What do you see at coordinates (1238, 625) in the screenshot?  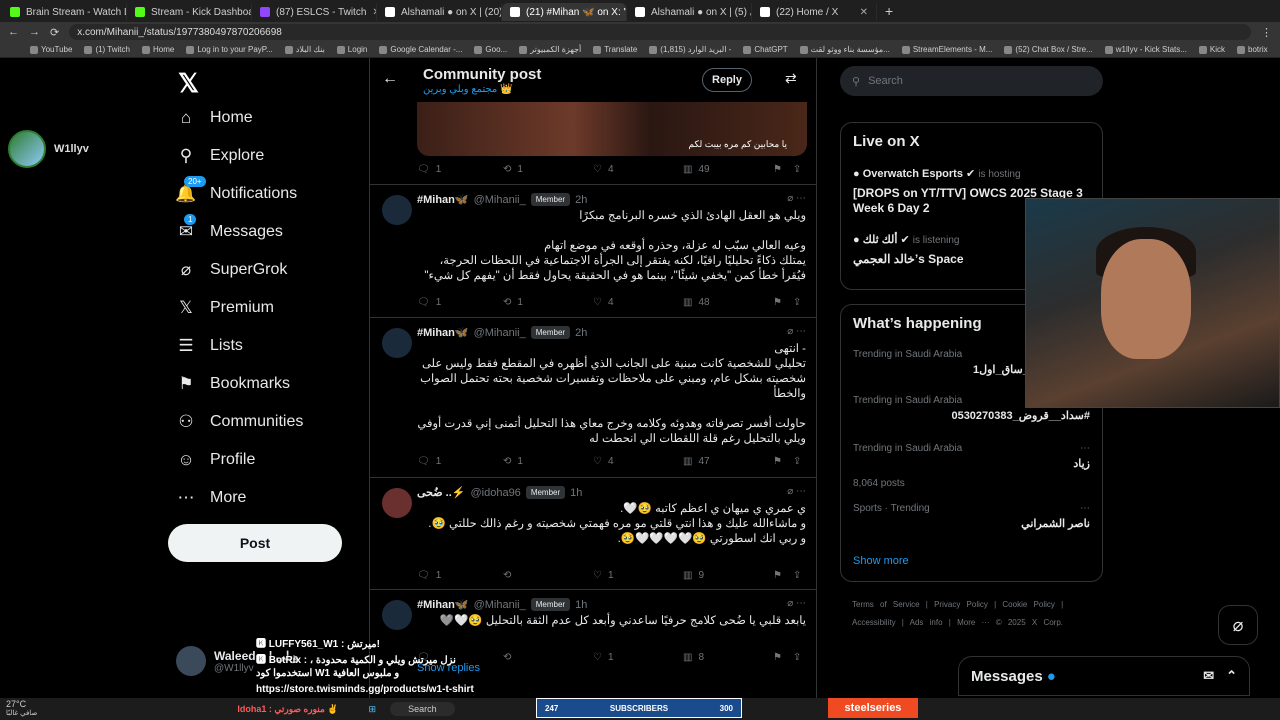 I see `grok-icon: ⌀` at bounding box center [1238, 625].